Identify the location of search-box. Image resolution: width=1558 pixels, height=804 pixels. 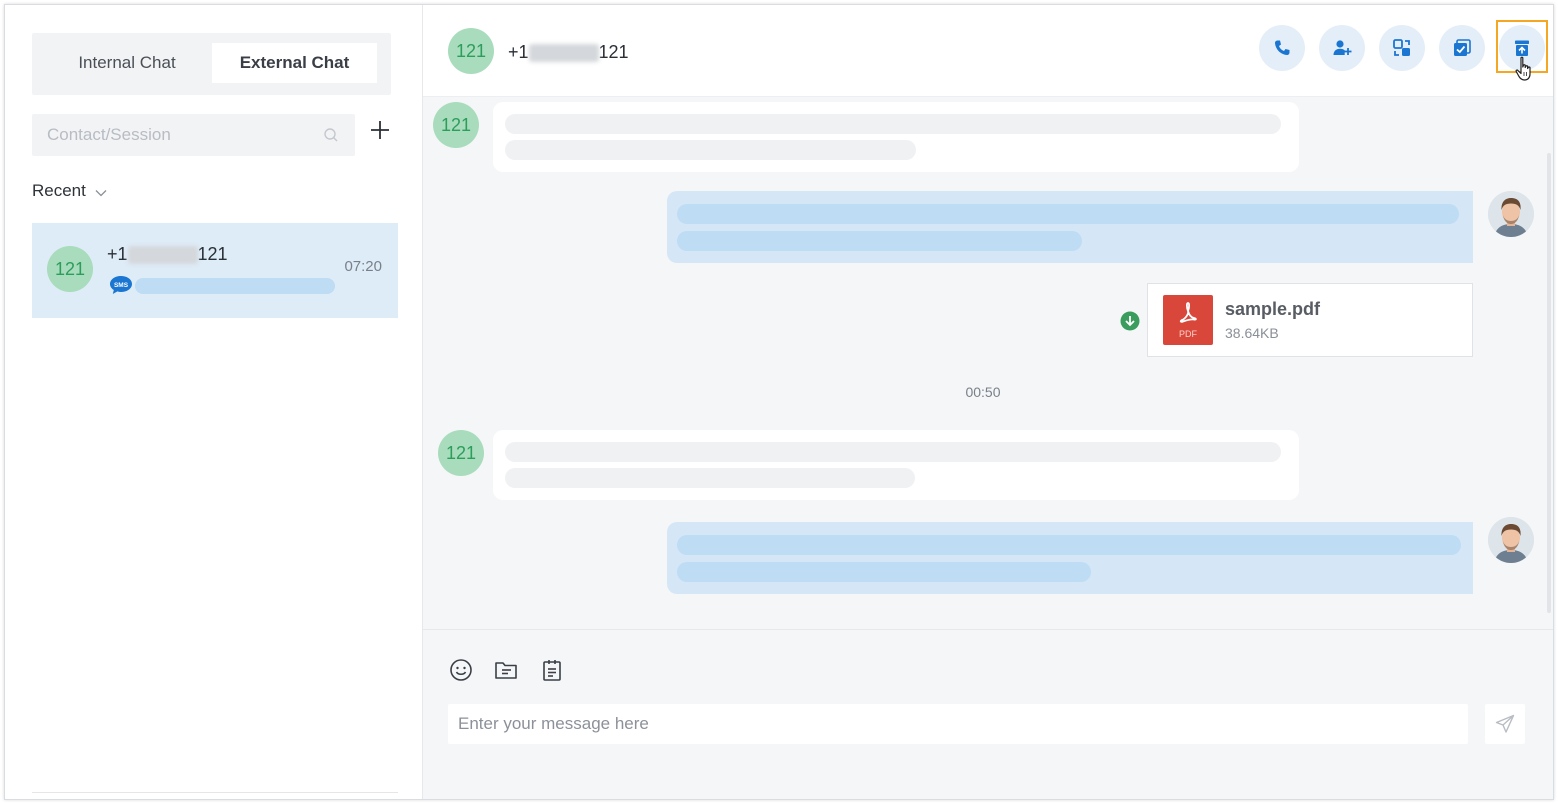
(193, 135).